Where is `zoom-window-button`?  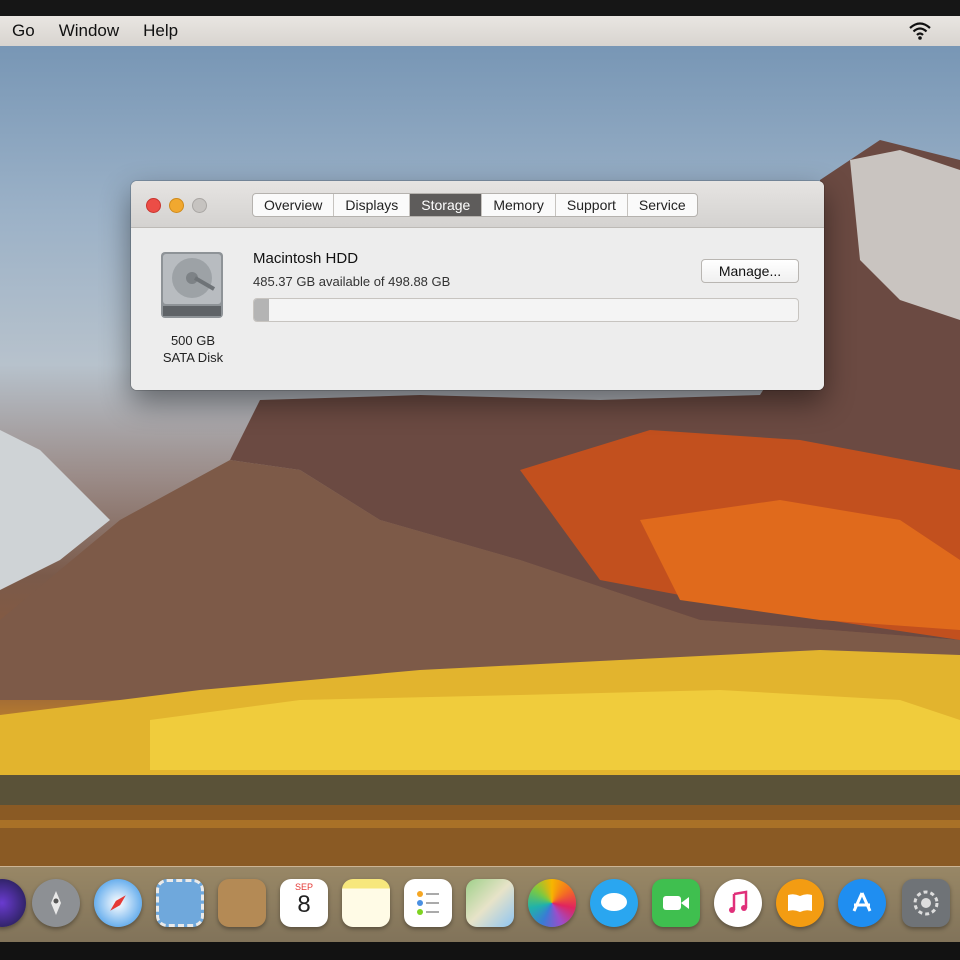 zoom-window-button is located at coordinates (199, 205).